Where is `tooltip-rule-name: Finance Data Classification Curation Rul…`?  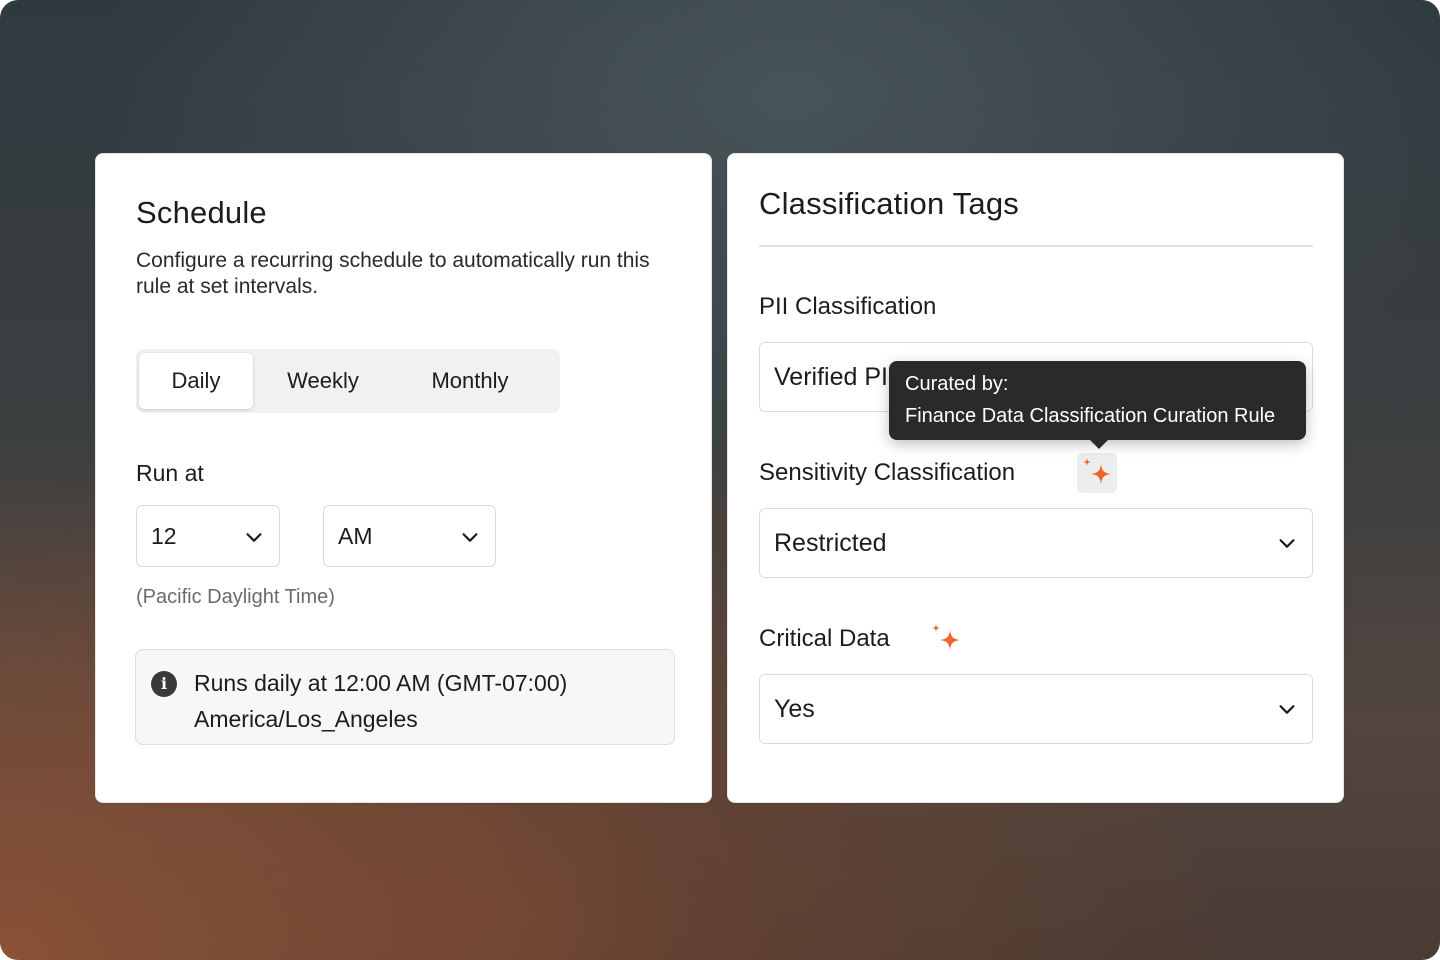 tooltip-rule-name: Finance Data Classification Curation Rul… is located at coordinates (1090, 416).